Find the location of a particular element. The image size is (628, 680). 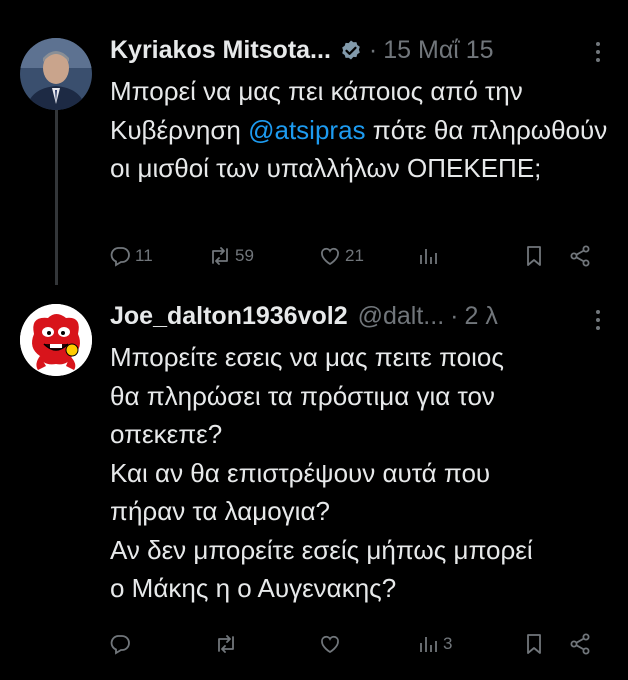

reply-button: 11 is located at coordinates (130, 256).